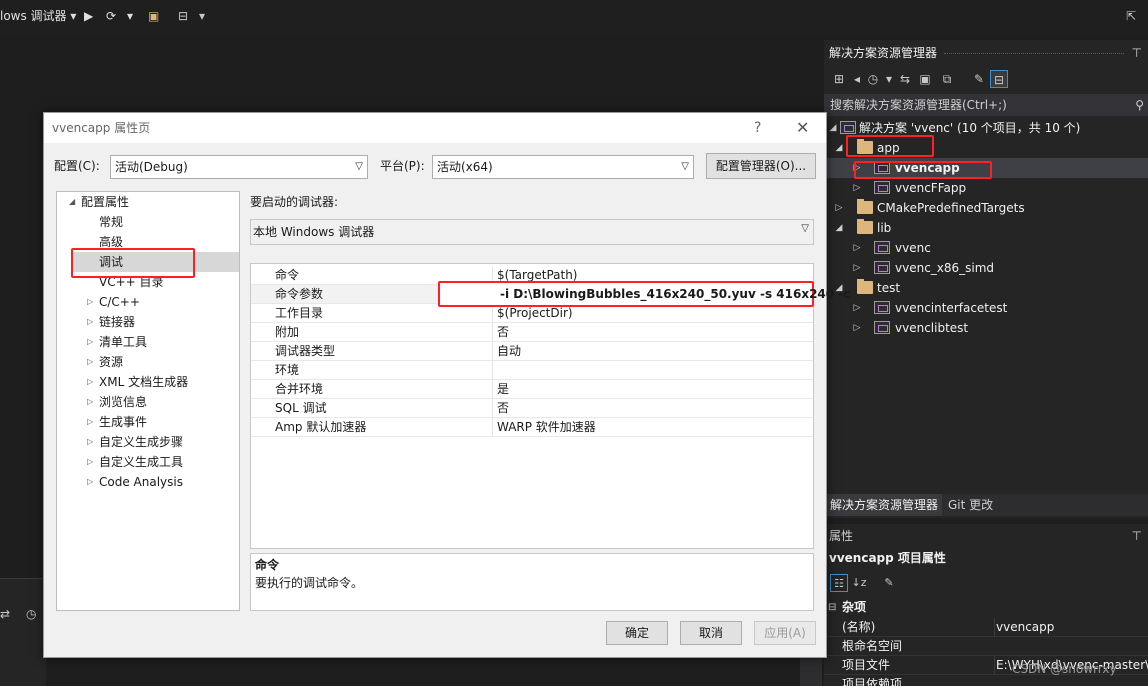 The width and height of the screenshot is (1148, 686). Describe the element at coordinates (38, 16) in the screenshot. I see `debugger-target-dropdown: lows 调试器 ▾` at that location.